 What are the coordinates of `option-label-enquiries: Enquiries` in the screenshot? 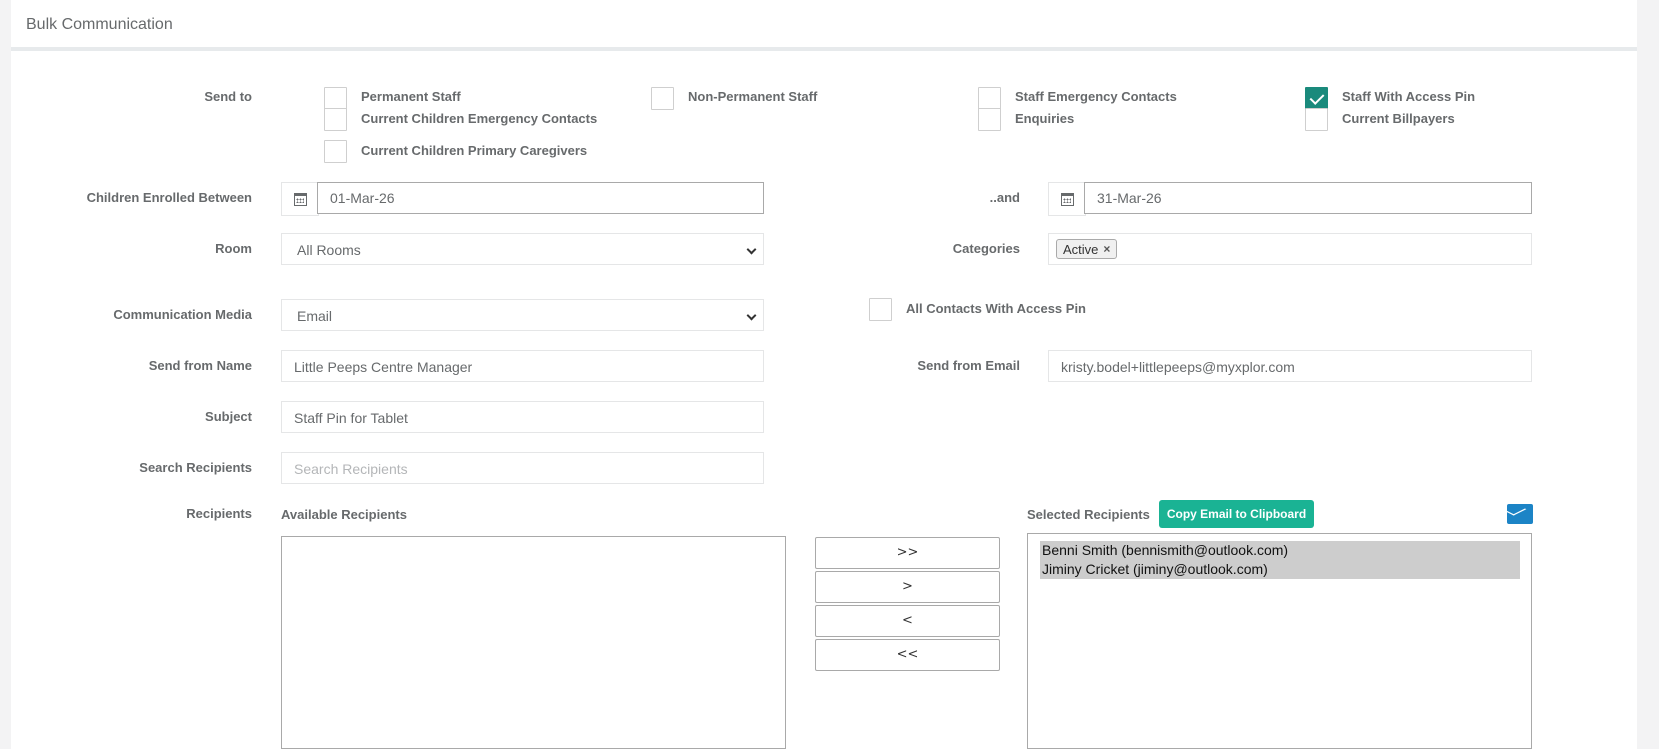 It's located at (1045, 118).